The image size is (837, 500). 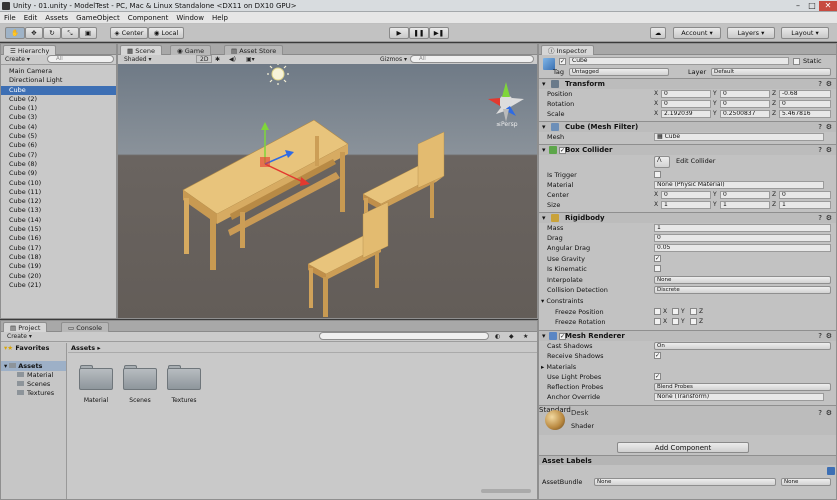 I want to click on constraints-foldout: ▾ Constraints, so click(x=562, y=301).